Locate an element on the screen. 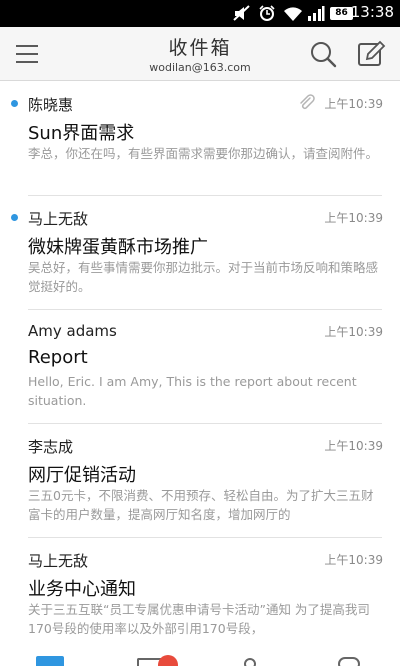  wifi-icon is located at coordinates (293, 14).